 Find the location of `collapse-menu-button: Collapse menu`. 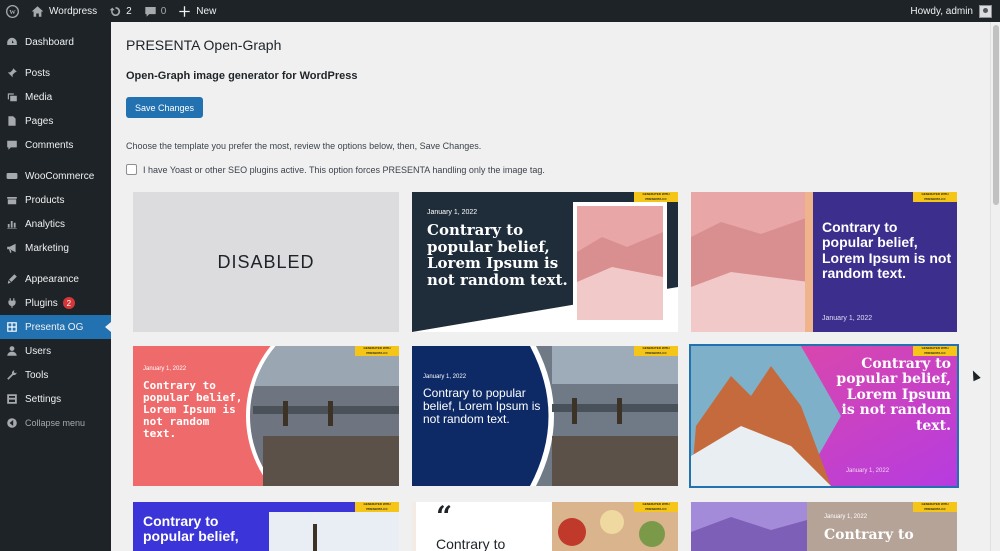

collapse-menu-button: Collapse menu is located at coordinates (55, 423).